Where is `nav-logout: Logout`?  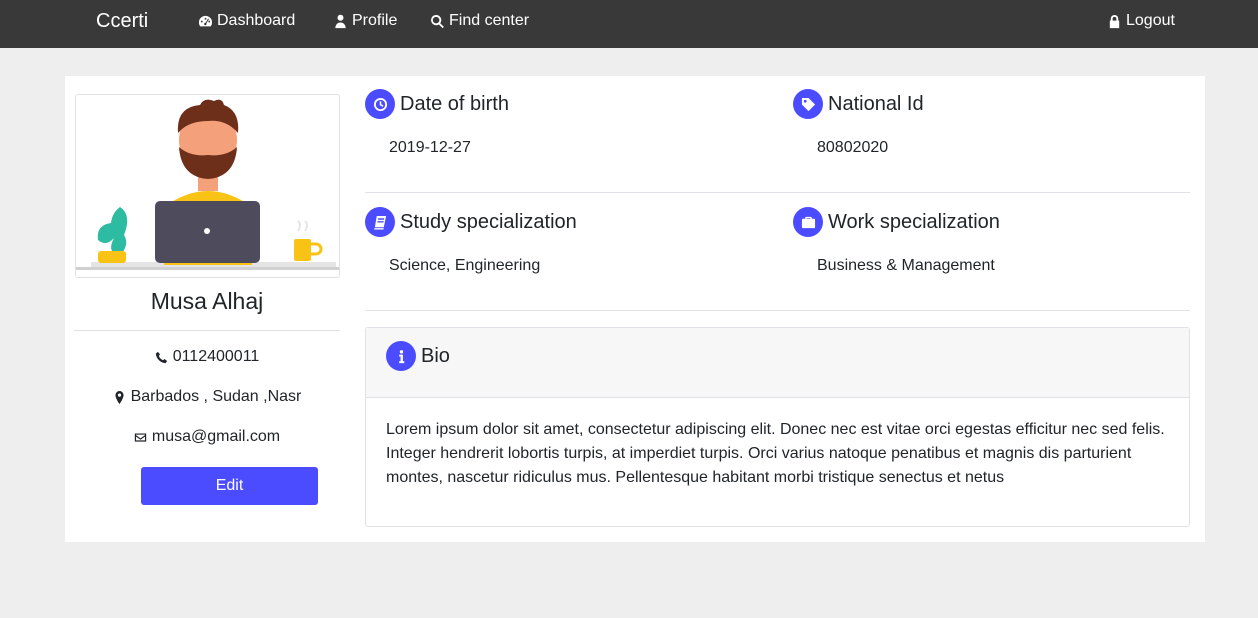
nav-logout: Logout is located at coordinates (1141, 21).